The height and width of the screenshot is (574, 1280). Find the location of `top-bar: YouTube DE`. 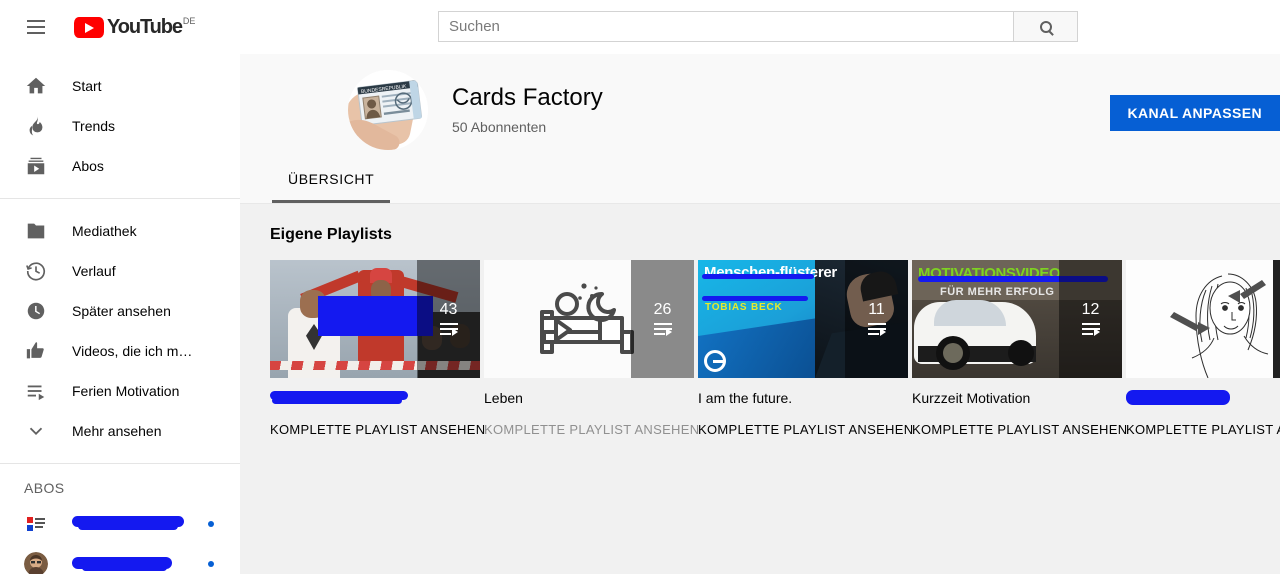

top-bar: YouTube DE is located at coordinates (640, 27).